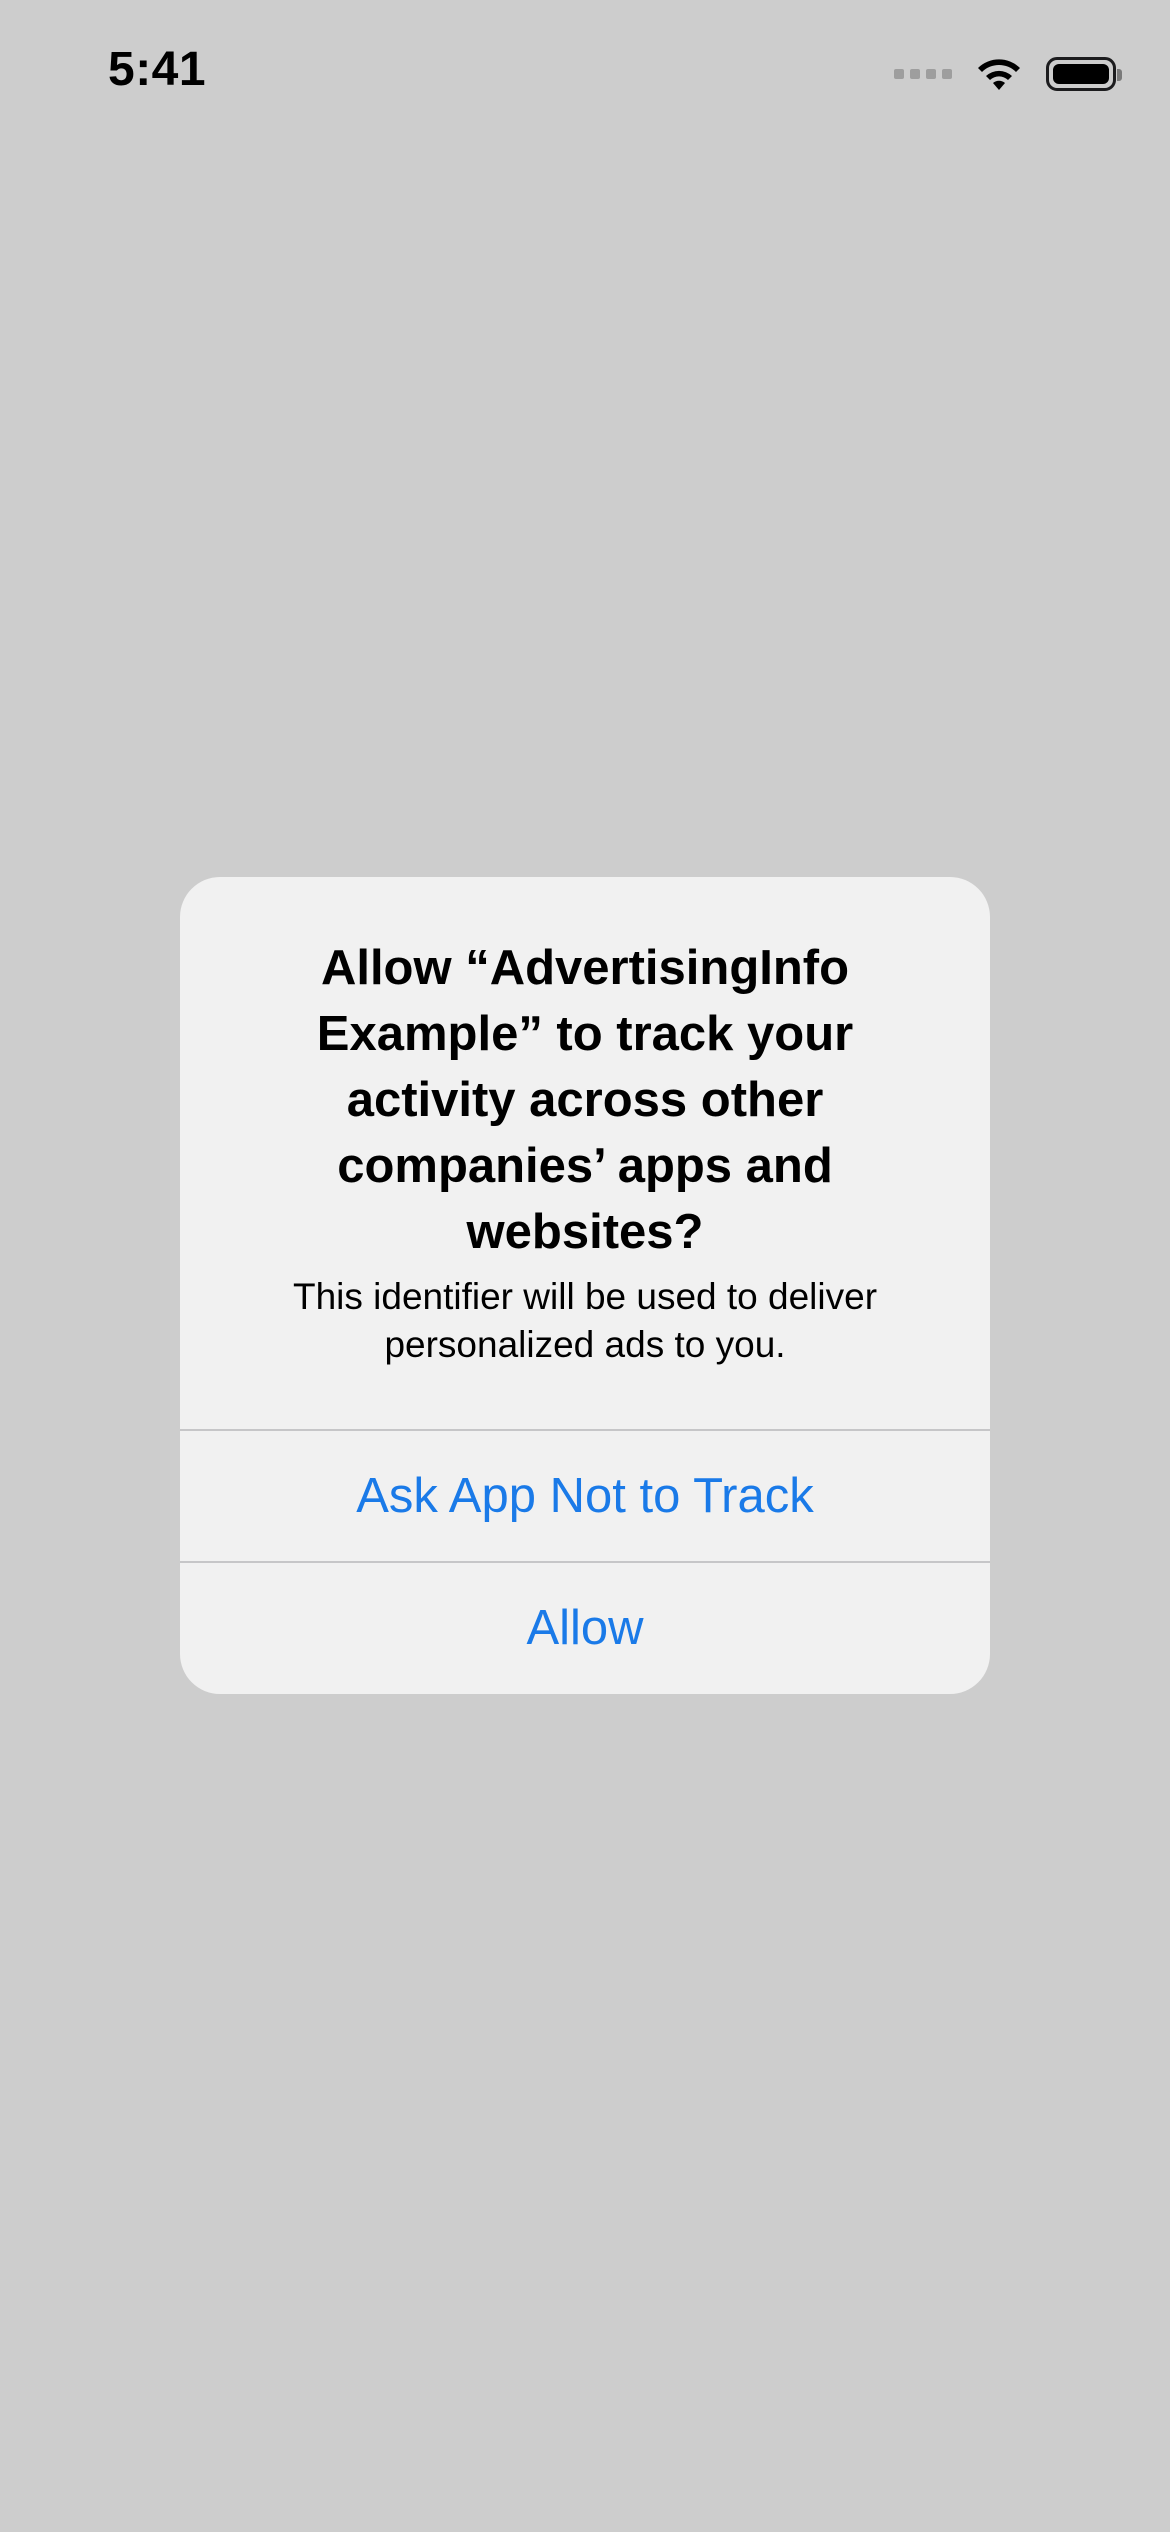 The width and height of the screenshot is (1170, 2532). Describe the element at coordinates (923, 74) in the screenshot. I see `cellular-signal-icon` at that location.